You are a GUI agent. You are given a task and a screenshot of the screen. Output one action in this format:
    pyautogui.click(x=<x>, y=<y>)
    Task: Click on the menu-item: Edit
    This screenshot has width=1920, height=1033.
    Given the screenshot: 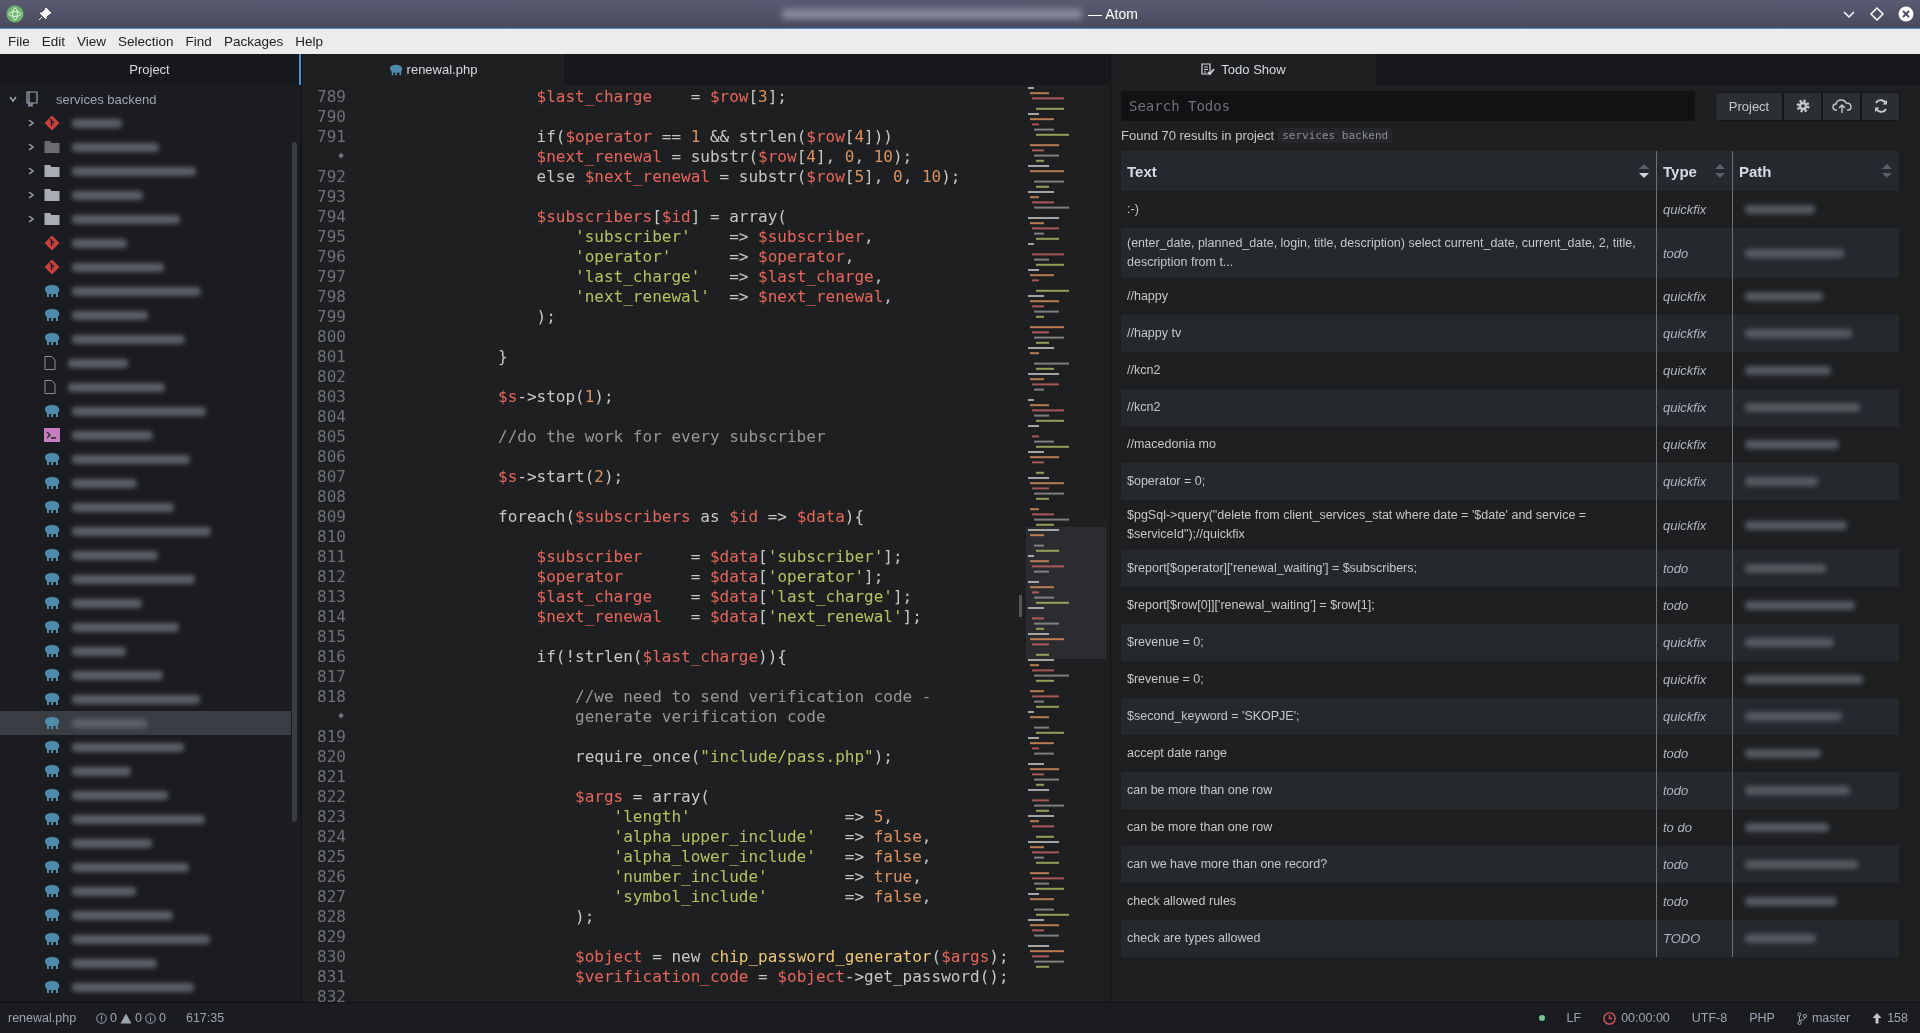 What is the action you would take?
    pyautogui.click(x=53, y=41)
    